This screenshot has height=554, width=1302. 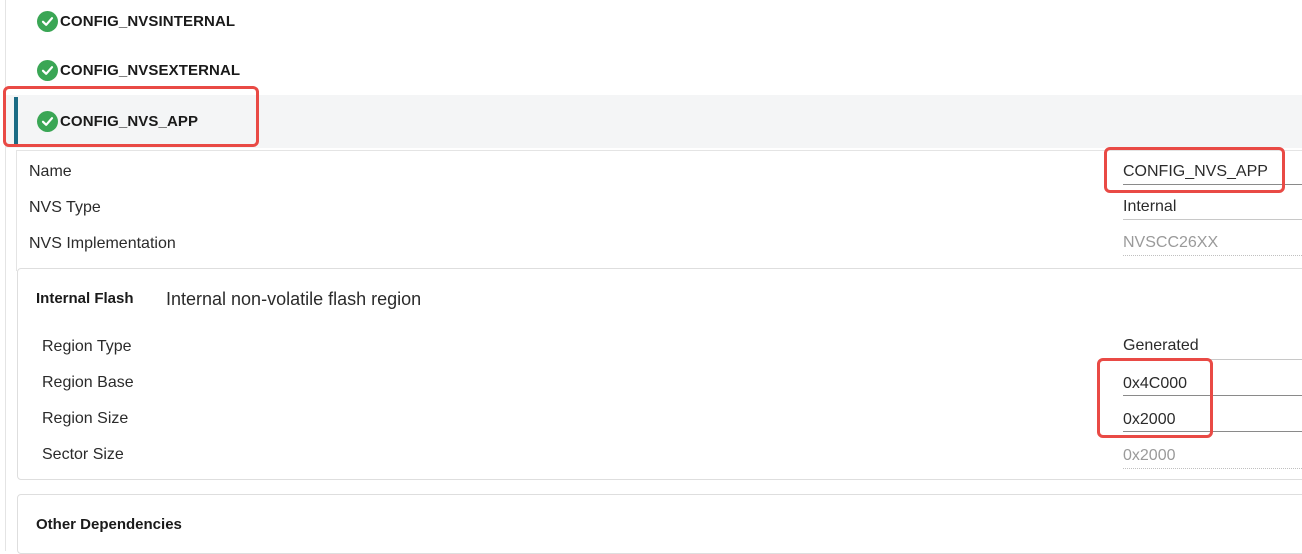 I want to click on region-base-input: 0x4C000, so click(x=1155, y=384).